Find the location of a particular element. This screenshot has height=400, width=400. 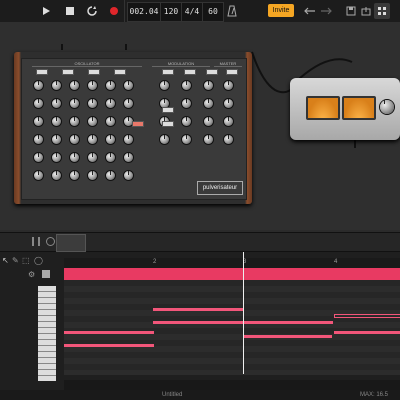

pointer-tool-icon: ↖ is located at coordinates (5, 260).